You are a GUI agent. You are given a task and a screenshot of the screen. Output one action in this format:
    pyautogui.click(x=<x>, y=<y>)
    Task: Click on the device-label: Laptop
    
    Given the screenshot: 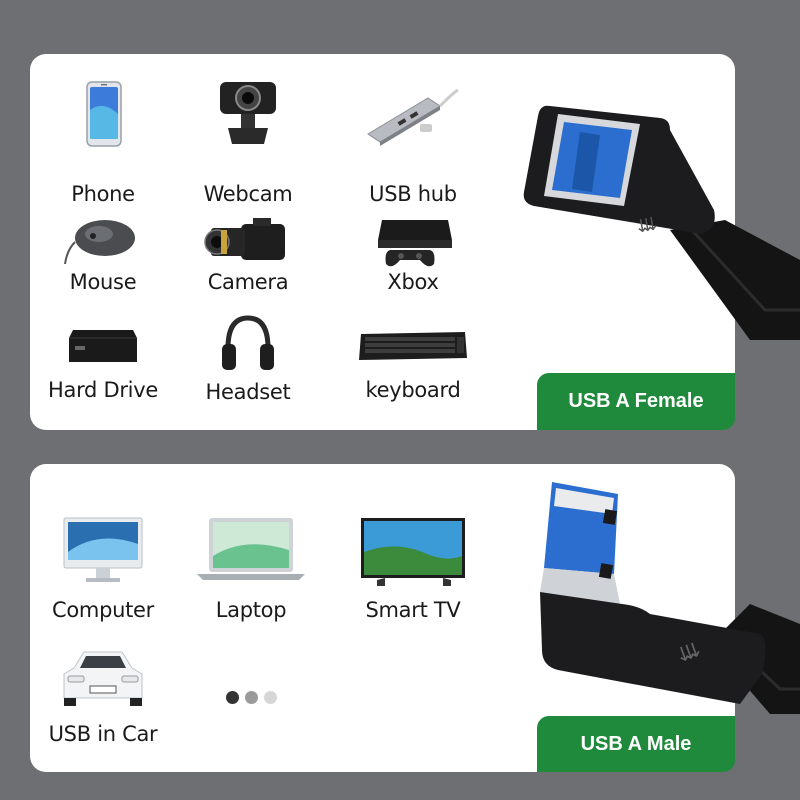 What is the action you would take?
    pyautogui.click(x=251, y=610)
    